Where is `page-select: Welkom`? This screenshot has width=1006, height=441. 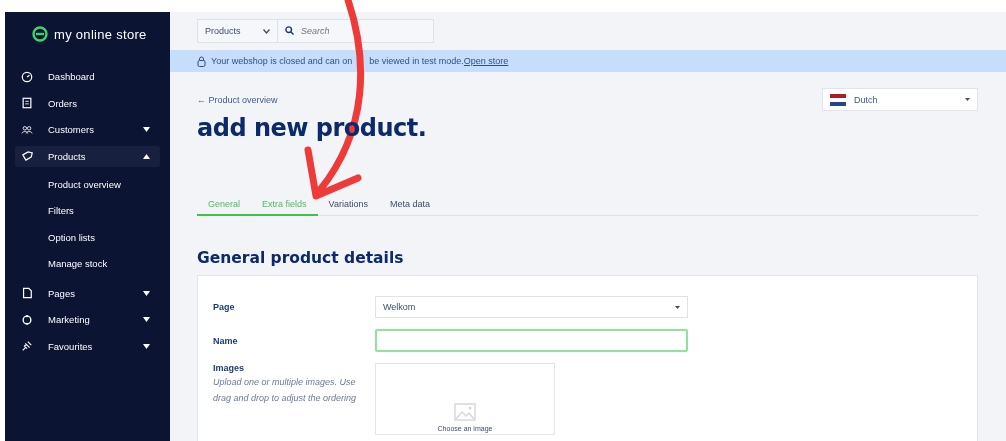
page-select: Welkom is located at coordinates (531, 307).